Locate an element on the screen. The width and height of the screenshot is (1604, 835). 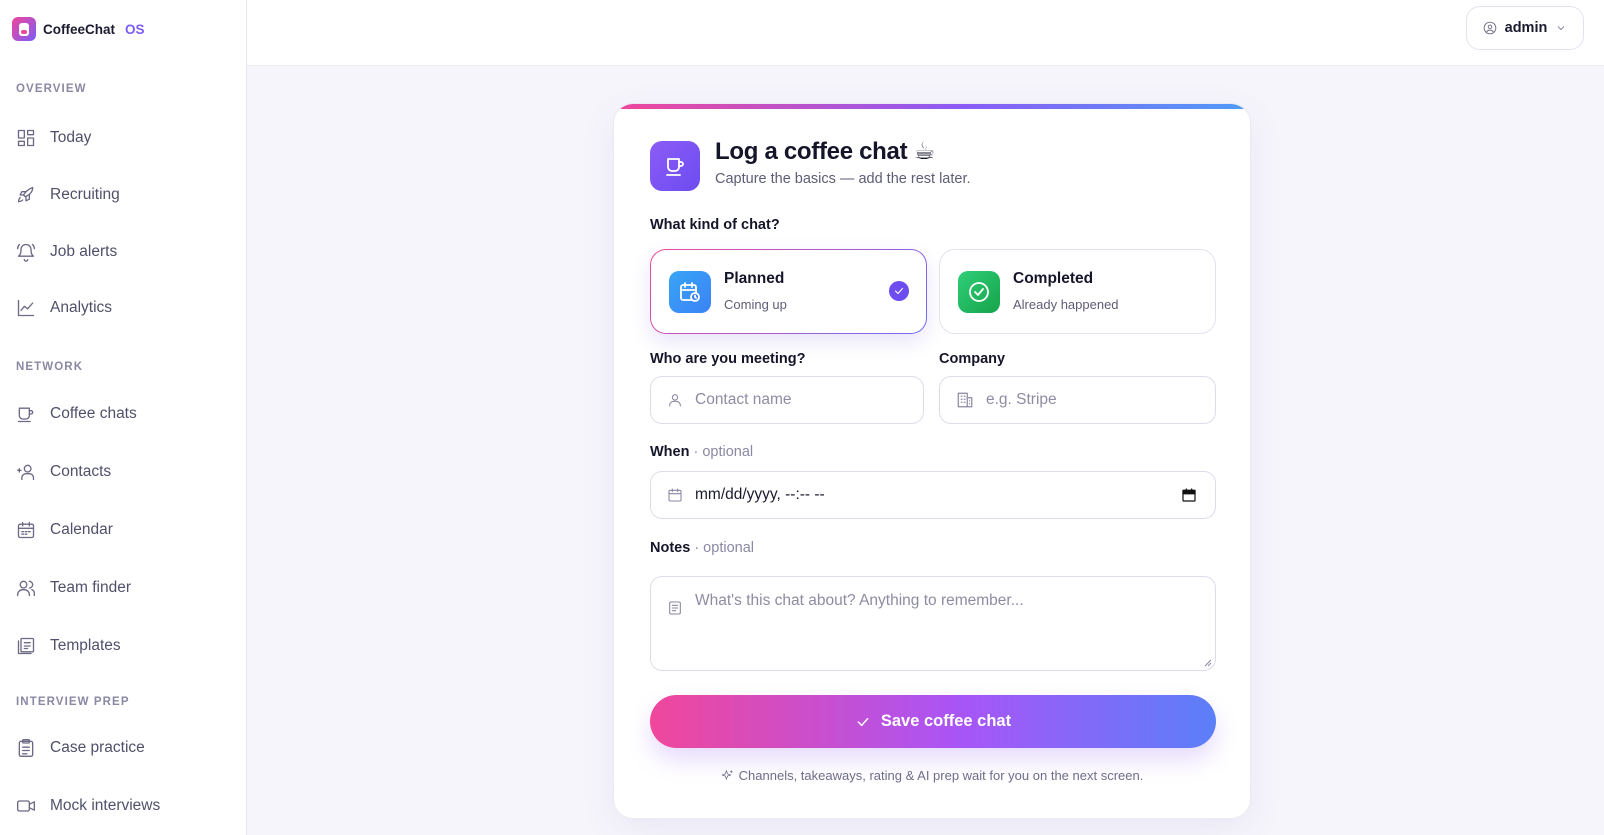
chevron-down-icon is located at coordinates (1561, 28).